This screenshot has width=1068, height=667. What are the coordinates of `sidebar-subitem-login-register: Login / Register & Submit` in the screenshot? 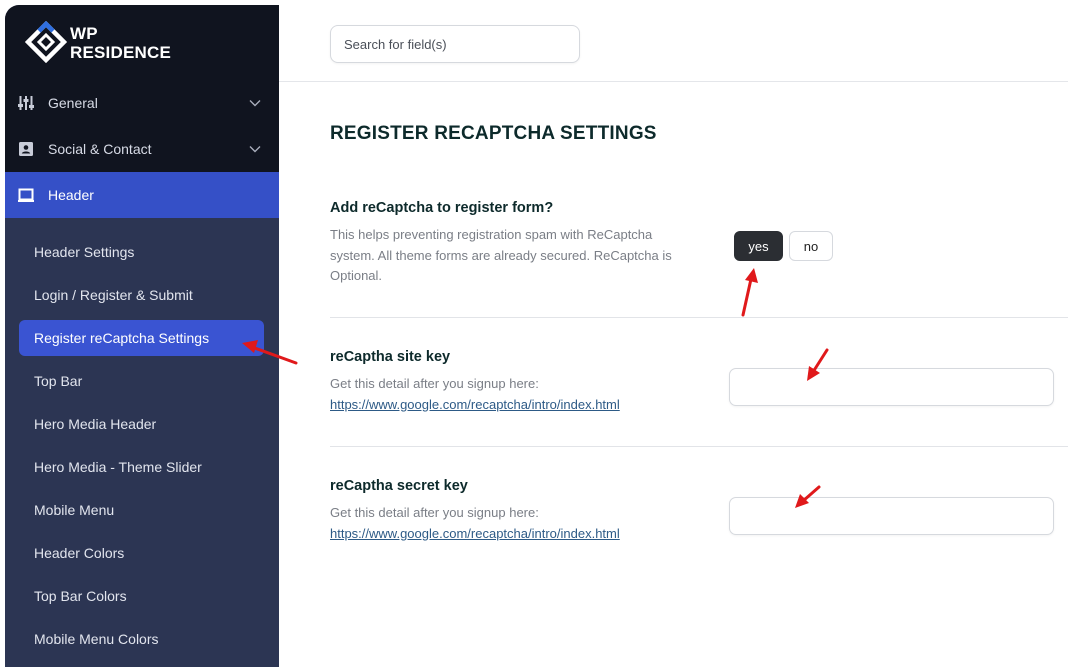 It's located at (141, 295).